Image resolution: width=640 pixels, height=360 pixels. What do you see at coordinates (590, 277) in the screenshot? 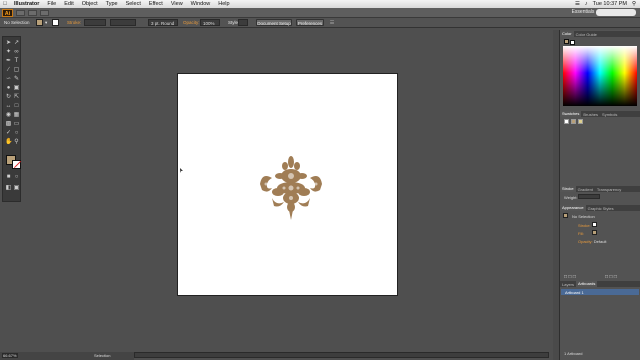
I see `appearance-footer-icons: □ □ □ □ □ □` at bounding box center [590, 277].